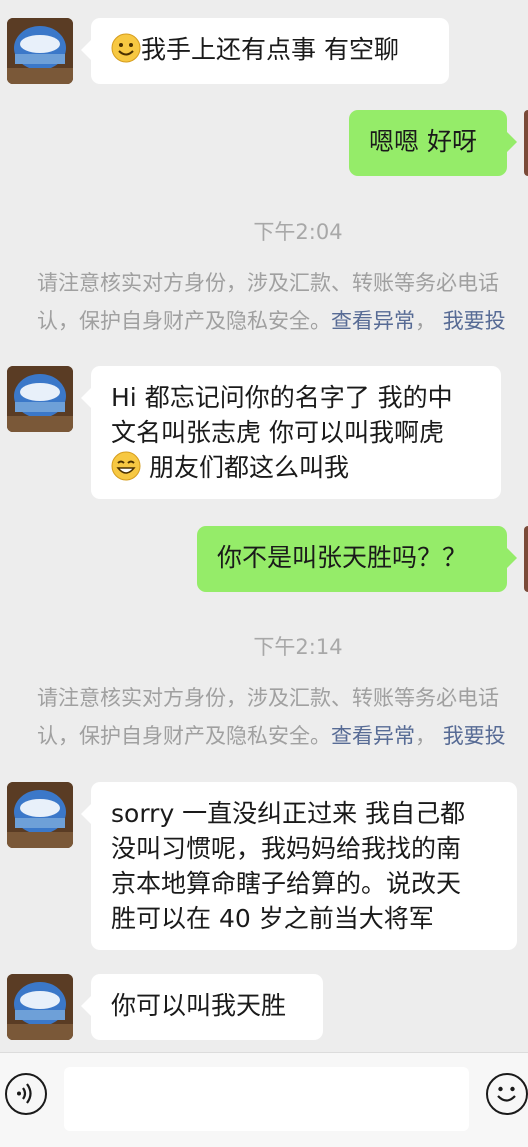  What do you see at coordinates (286, 883) in the screenshot?
I see `message-line: 京本地算命瞎子给算的。说改天` at bounding box center [286, 883].